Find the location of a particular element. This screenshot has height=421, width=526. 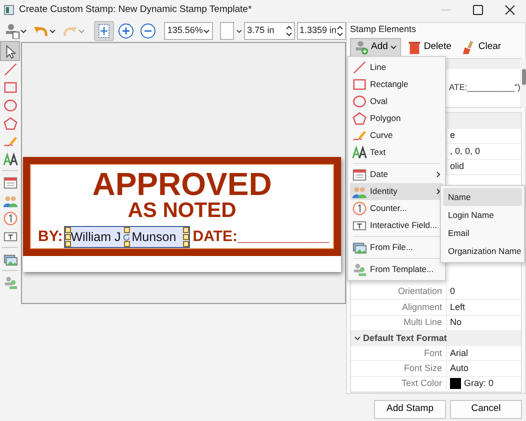

stamp-icon is located at coordinates (12, 31).